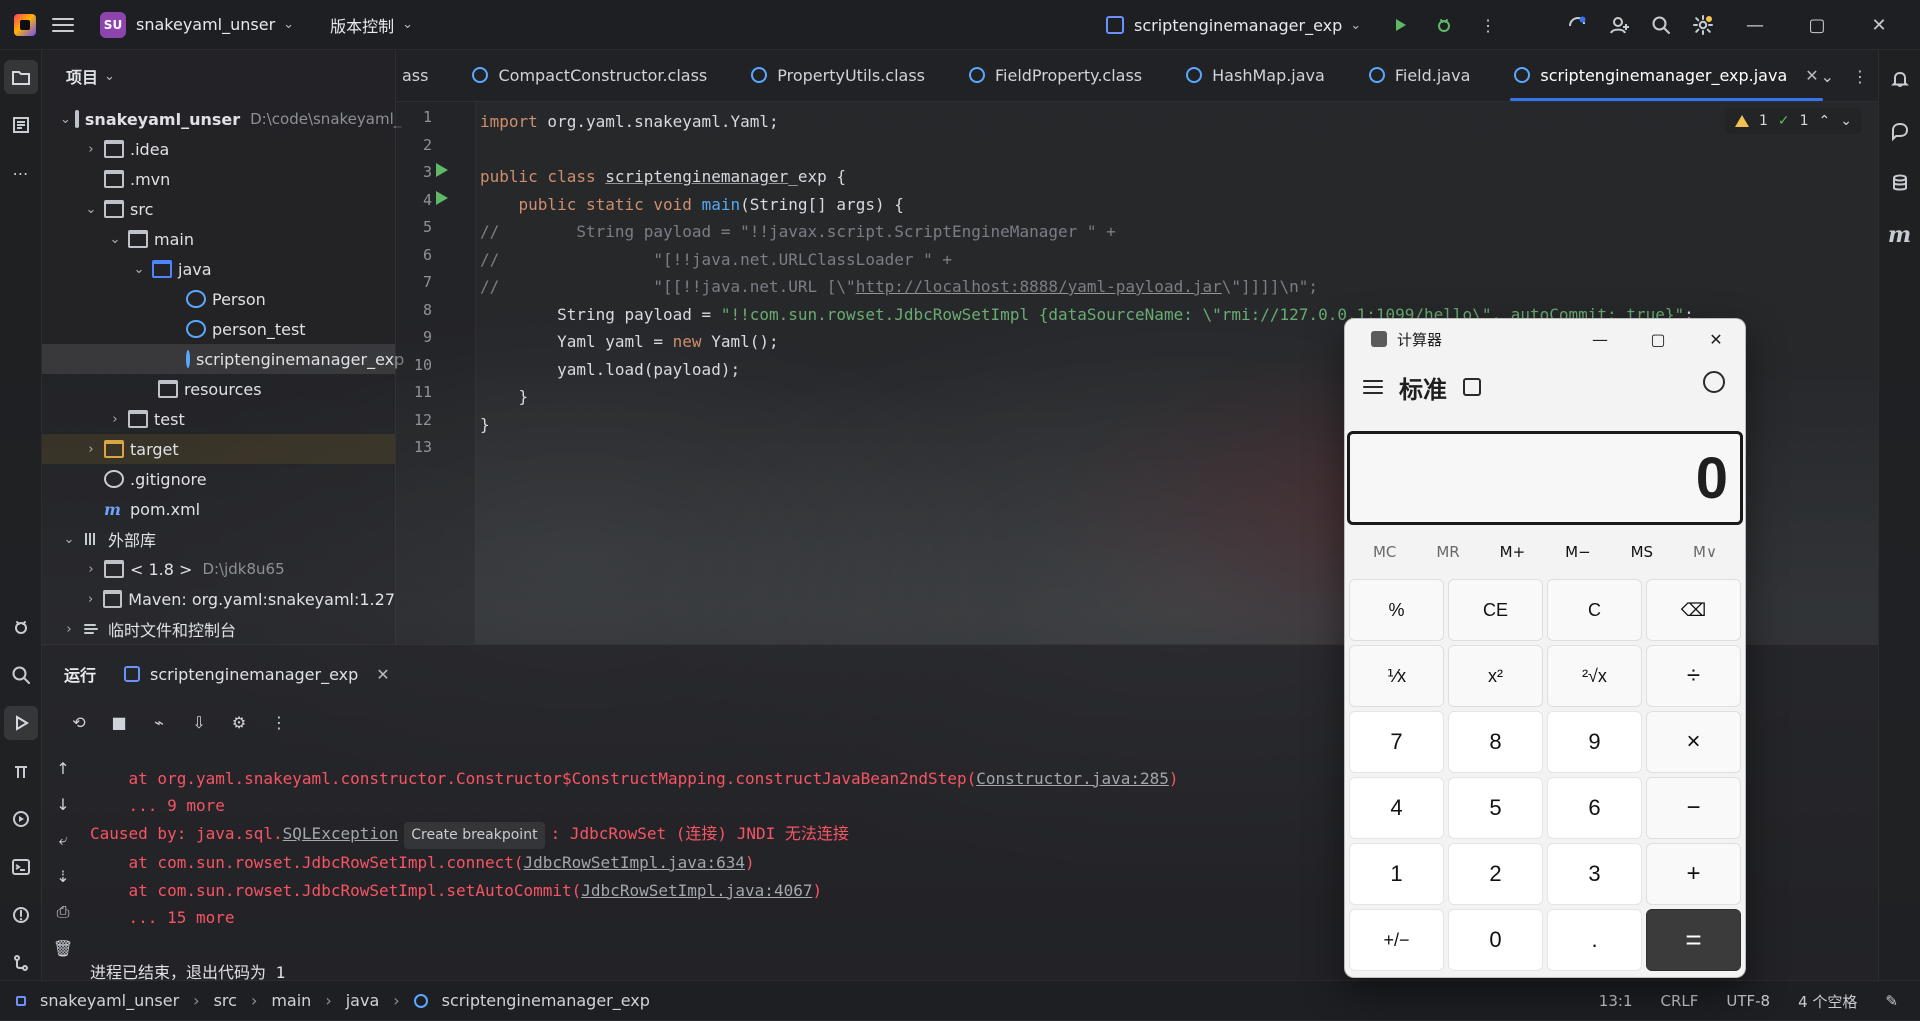 The height and width of the screenshot is (1021, 1920). I want to click on memory-button: MS, so click(1642, 552).